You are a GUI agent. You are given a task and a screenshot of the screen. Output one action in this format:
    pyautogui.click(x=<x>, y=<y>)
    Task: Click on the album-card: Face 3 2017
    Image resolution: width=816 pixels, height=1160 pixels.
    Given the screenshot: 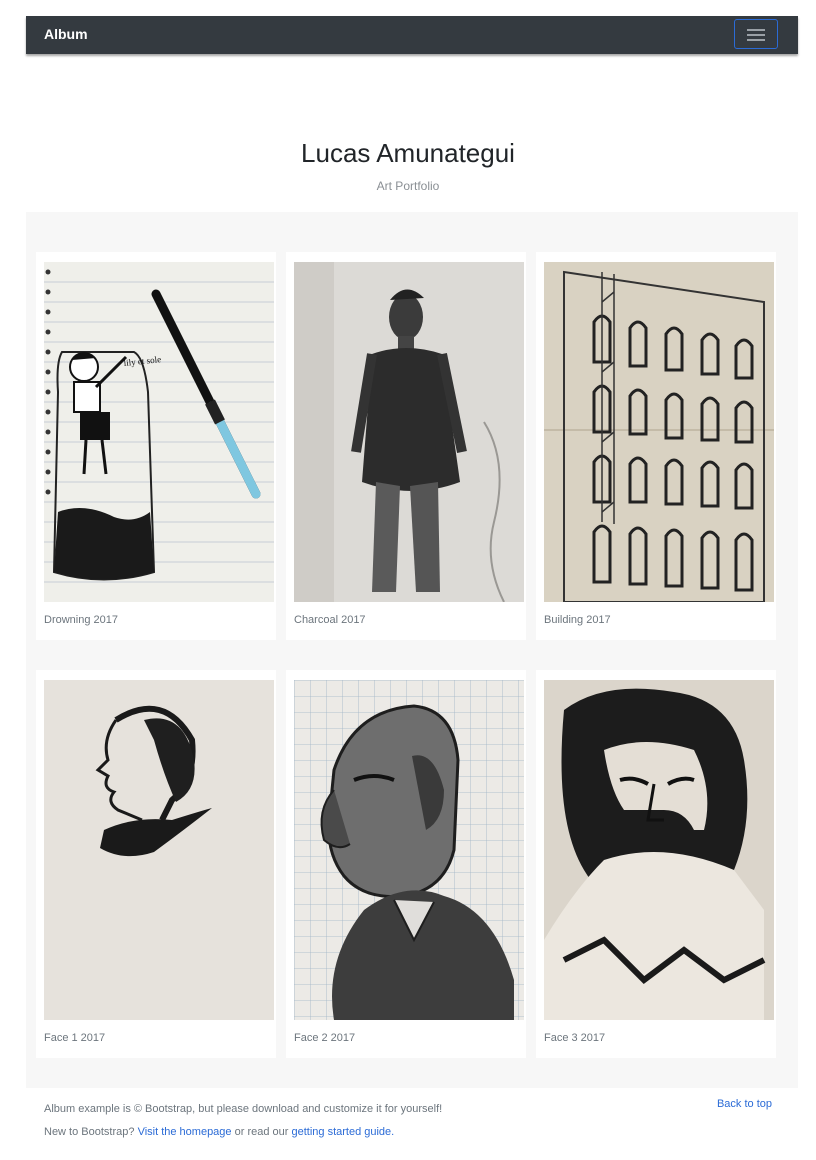 What is the action you would take?
    pyautogui.click(x=656, y=864)
    